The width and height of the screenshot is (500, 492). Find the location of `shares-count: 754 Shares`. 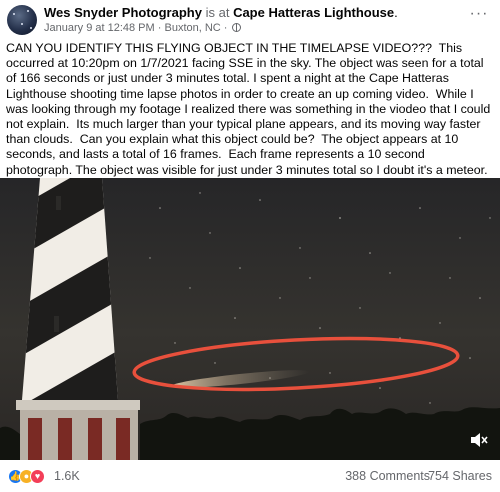

shares-count: 754 Shares is located at coordinates (460, 476).